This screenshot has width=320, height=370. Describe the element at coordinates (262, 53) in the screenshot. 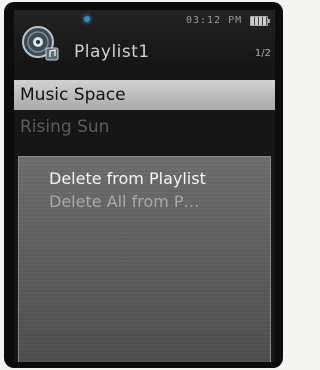

I see `page-indicator: 1/2` at that location.